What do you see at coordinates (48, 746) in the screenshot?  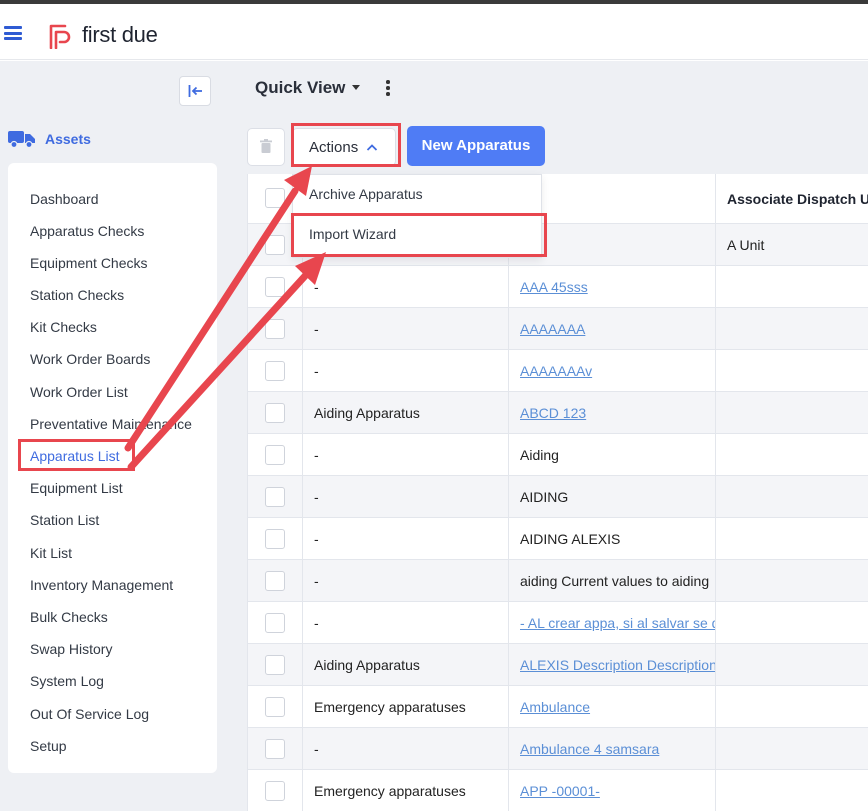 I see `sidebar-item-setup: Setup` at bounding box center [48, 746].